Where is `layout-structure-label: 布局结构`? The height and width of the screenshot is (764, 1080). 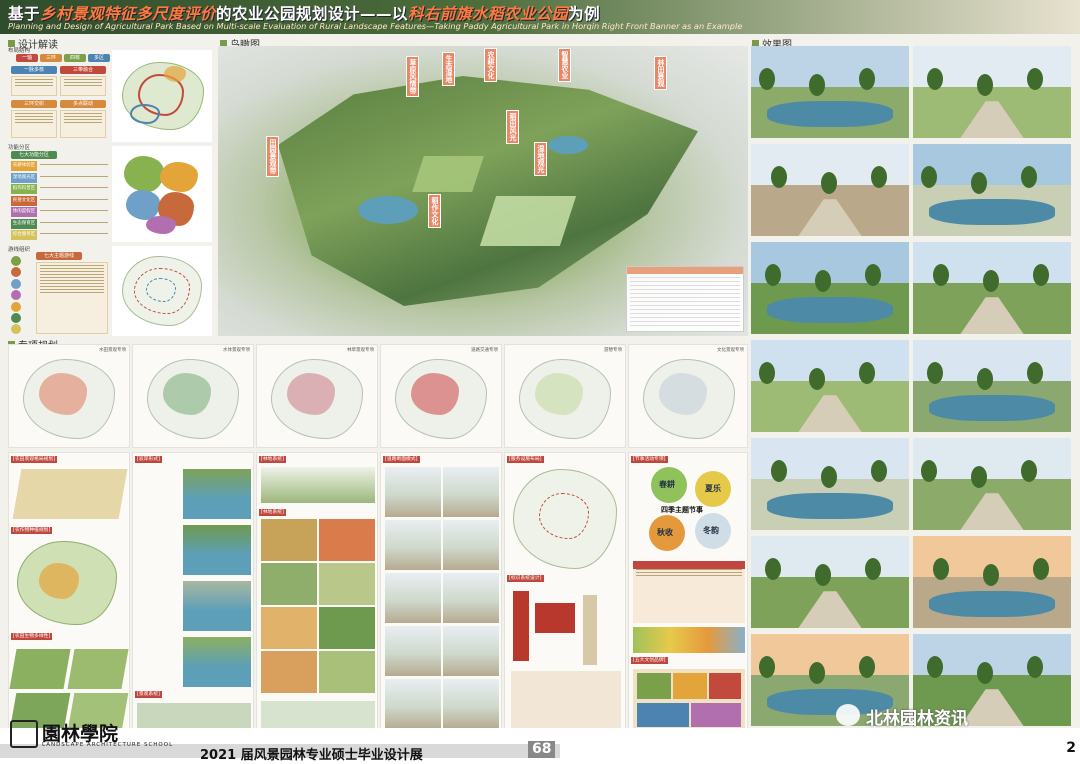 layout-structure-label: 布局结构 is located at coordinates (19, 51).